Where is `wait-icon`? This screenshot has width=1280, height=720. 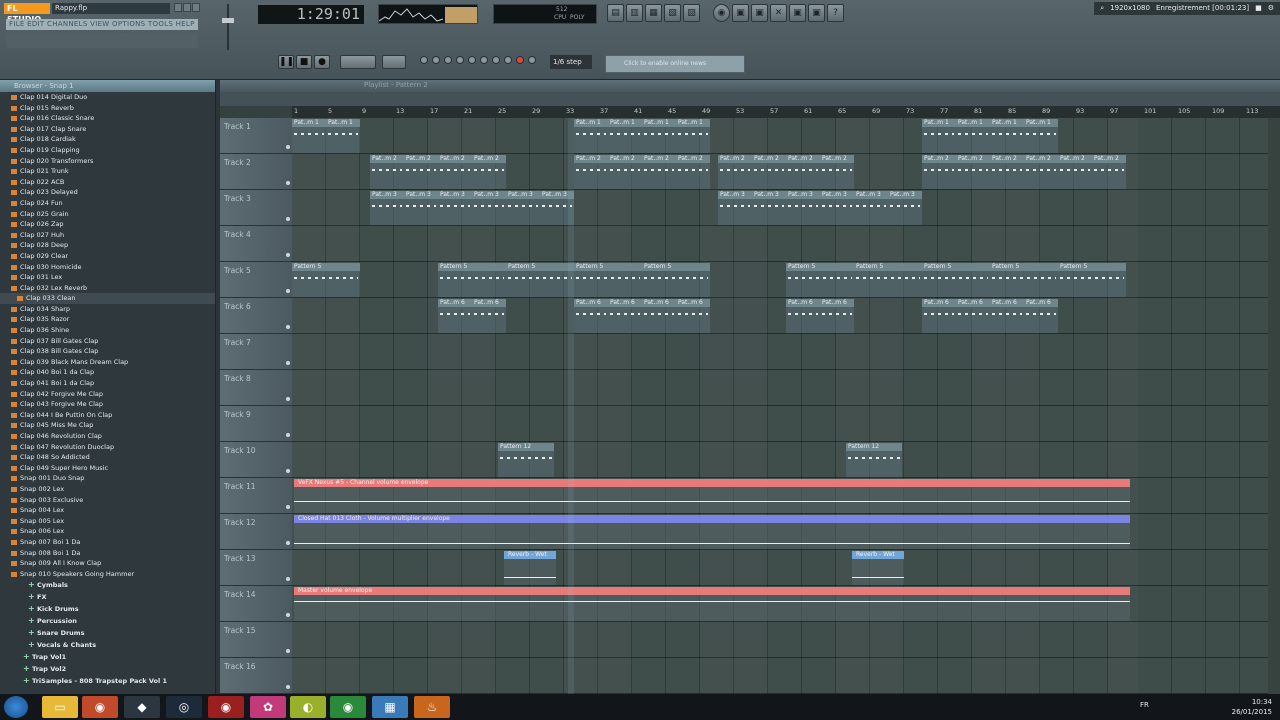 wait-icon is located at coordinates (436, 60).